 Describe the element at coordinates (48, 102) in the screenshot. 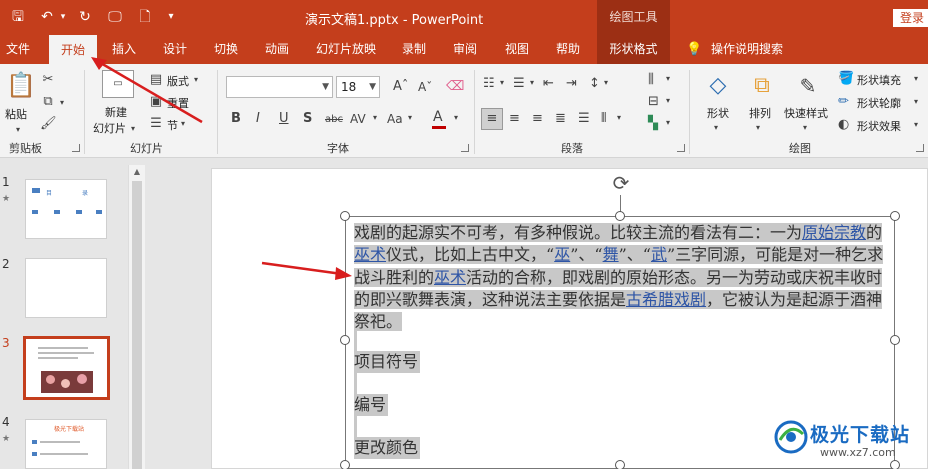

I see `copy-icon: ⧉` at that location.